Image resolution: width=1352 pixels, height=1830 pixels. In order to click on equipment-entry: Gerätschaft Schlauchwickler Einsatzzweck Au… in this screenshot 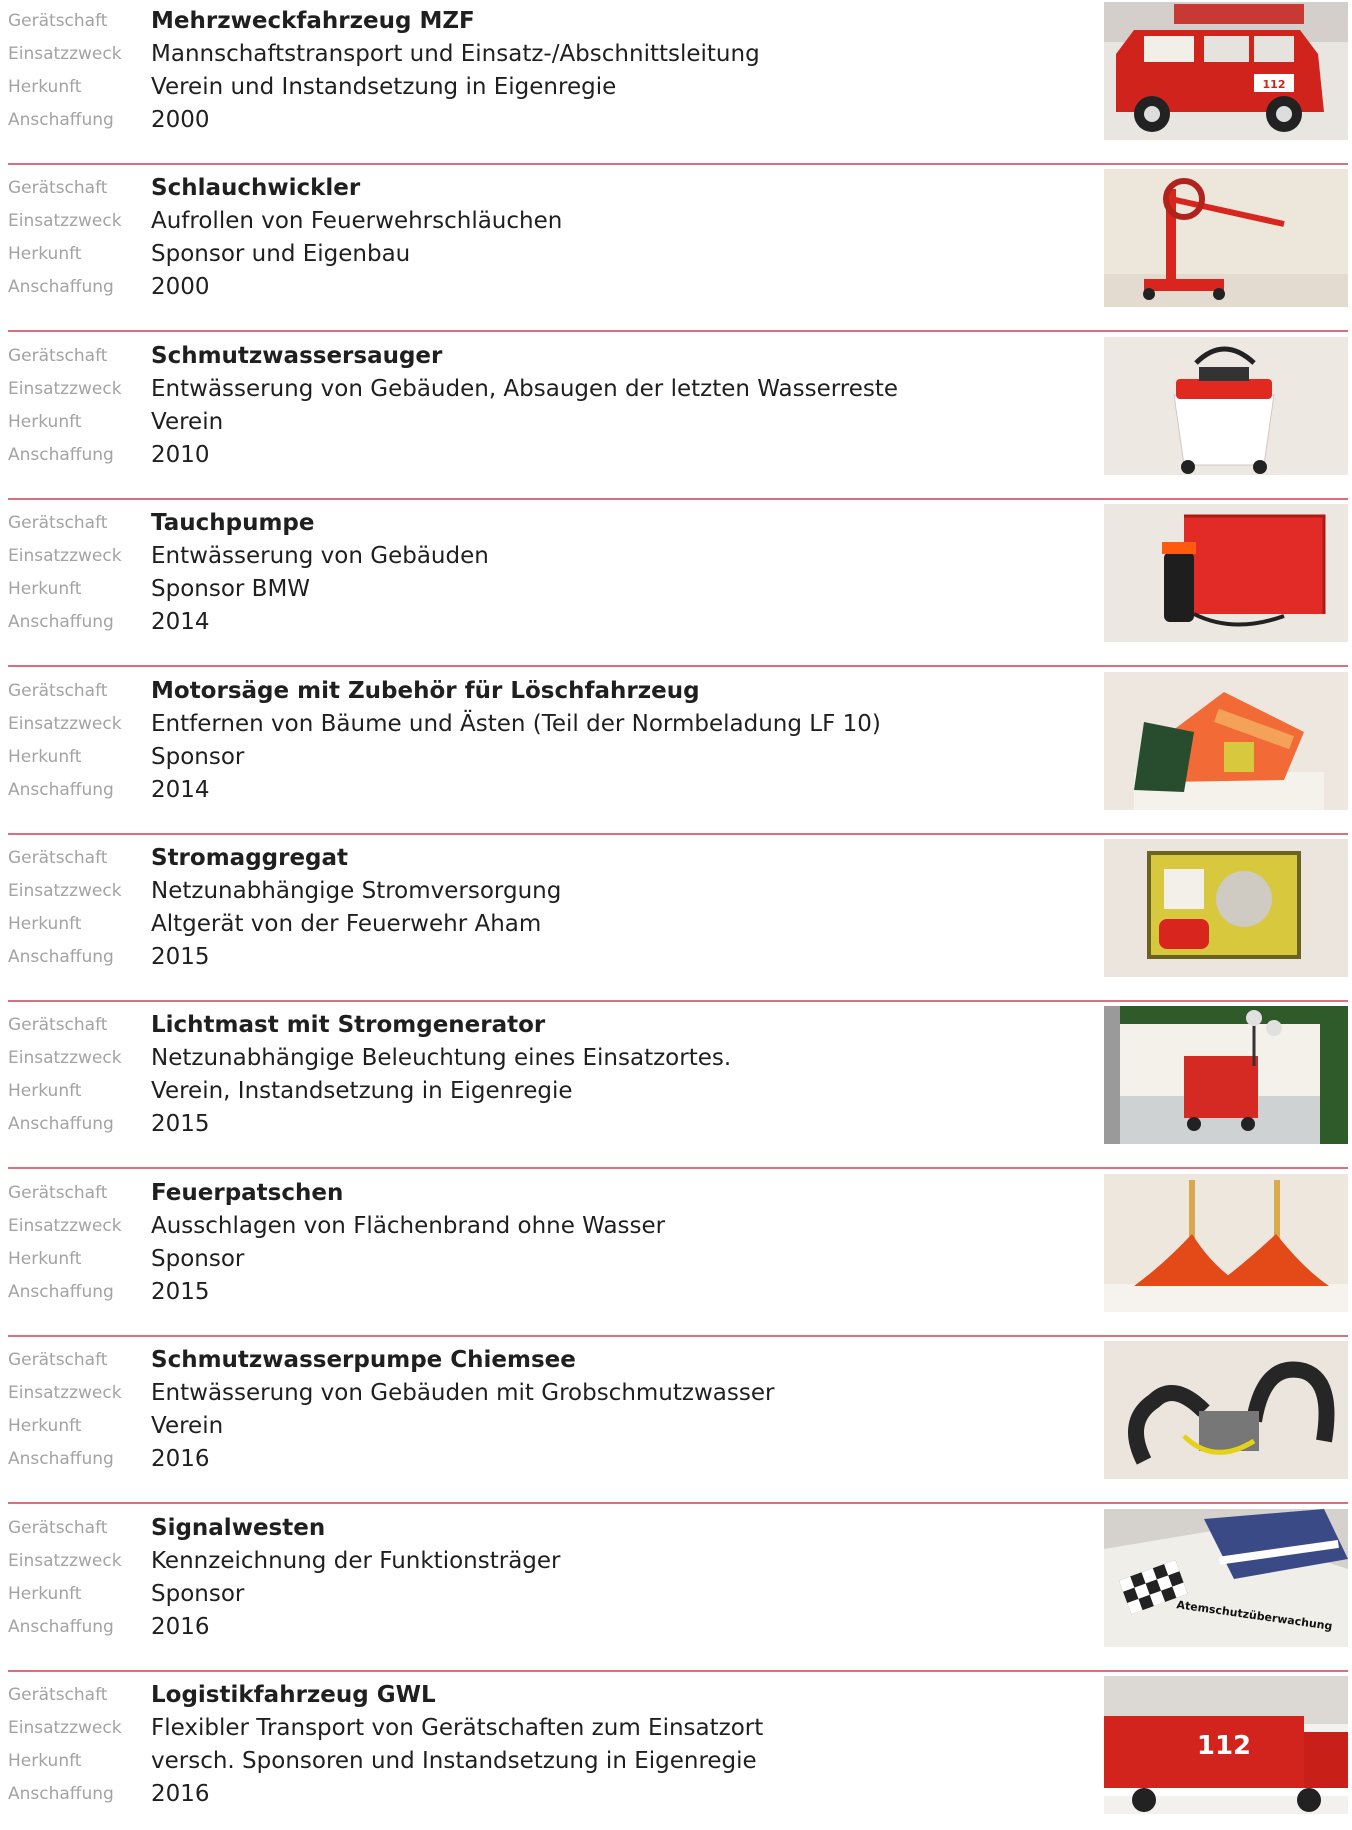, I will do `click(678, 250)`.